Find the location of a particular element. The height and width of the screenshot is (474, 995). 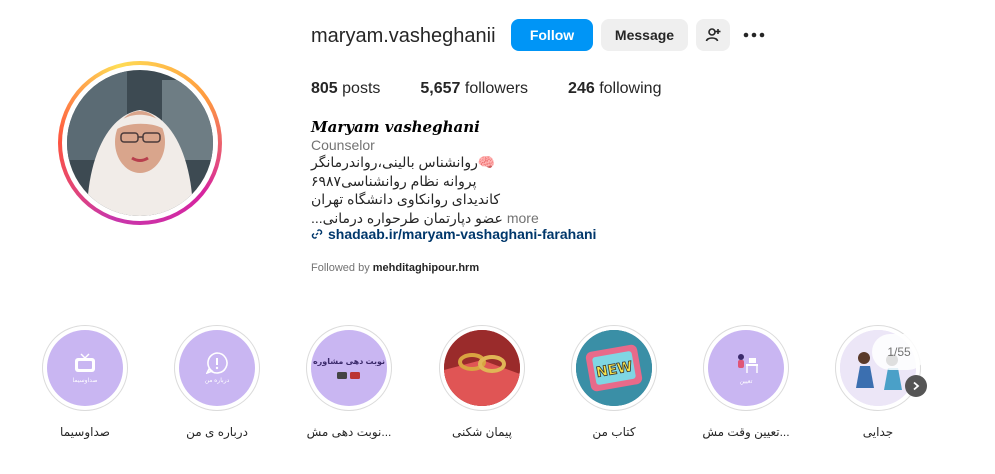

highlight-label: جدایی is located at coordinates (878, 432).